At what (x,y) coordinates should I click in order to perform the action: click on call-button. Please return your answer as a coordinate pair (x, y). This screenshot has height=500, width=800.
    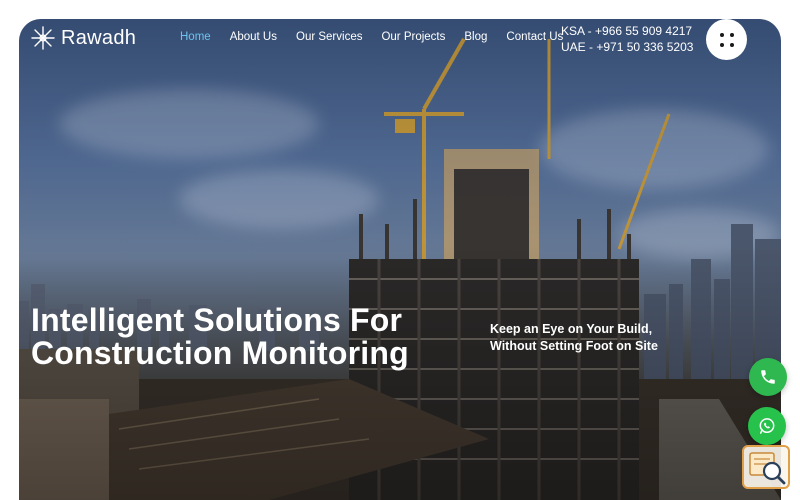
    Looking at the image, I should click on (768, 377).